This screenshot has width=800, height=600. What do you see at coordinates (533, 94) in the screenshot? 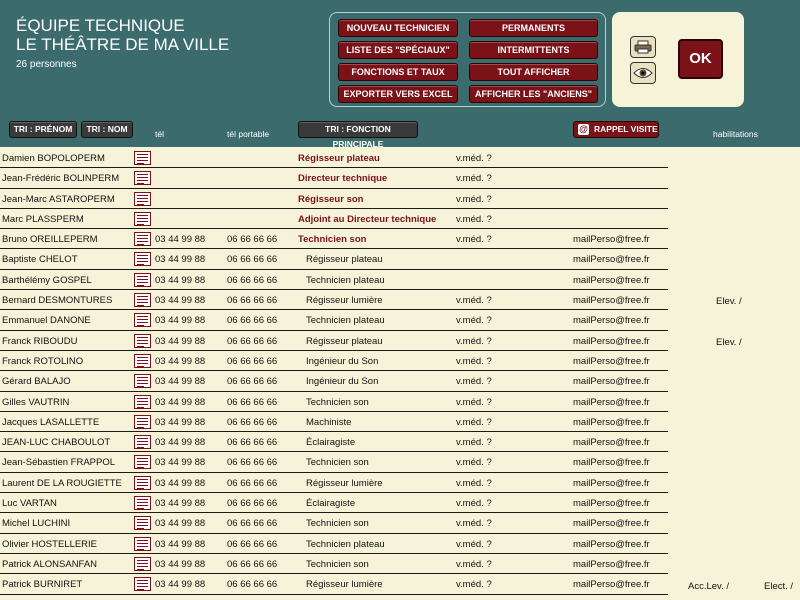
I see `show-former-button: AFFICHER LES "ANCIENS"` at bounding box center [533, 94].